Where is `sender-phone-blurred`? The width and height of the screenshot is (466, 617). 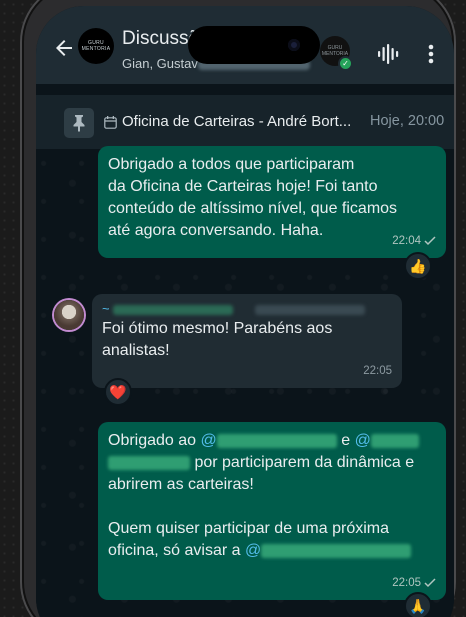
sender-phone-blurred is located at coordinates (309, 309).